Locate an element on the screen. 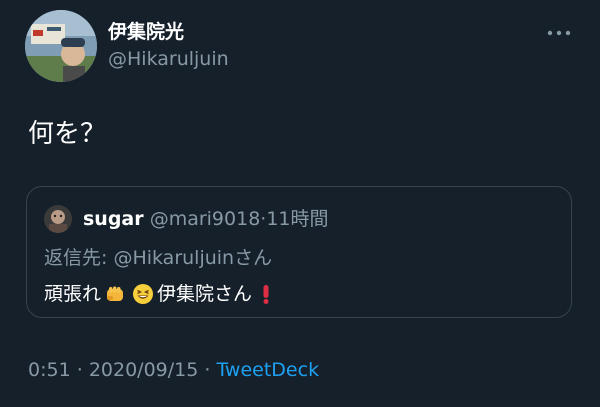 The height and width of the screenshot is (407, 600). quoted-author-avatar is located at coordinates (58, 219).